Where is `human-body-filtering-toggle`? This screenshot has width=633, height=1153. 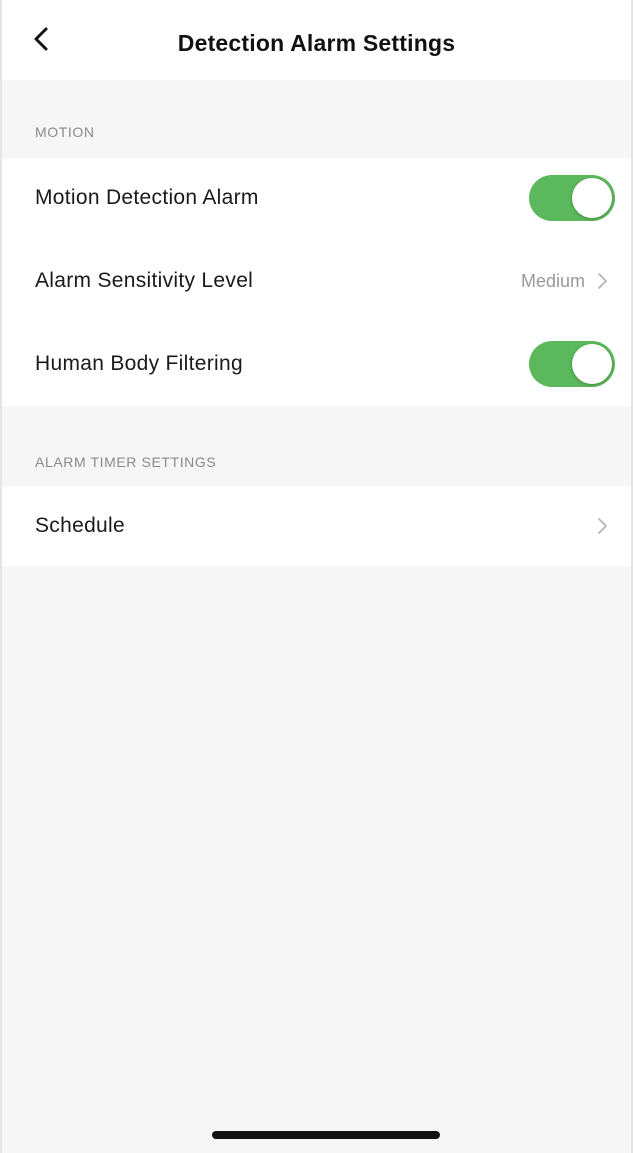 human-body-filtering-toggle is located at coordinates (572, 364).